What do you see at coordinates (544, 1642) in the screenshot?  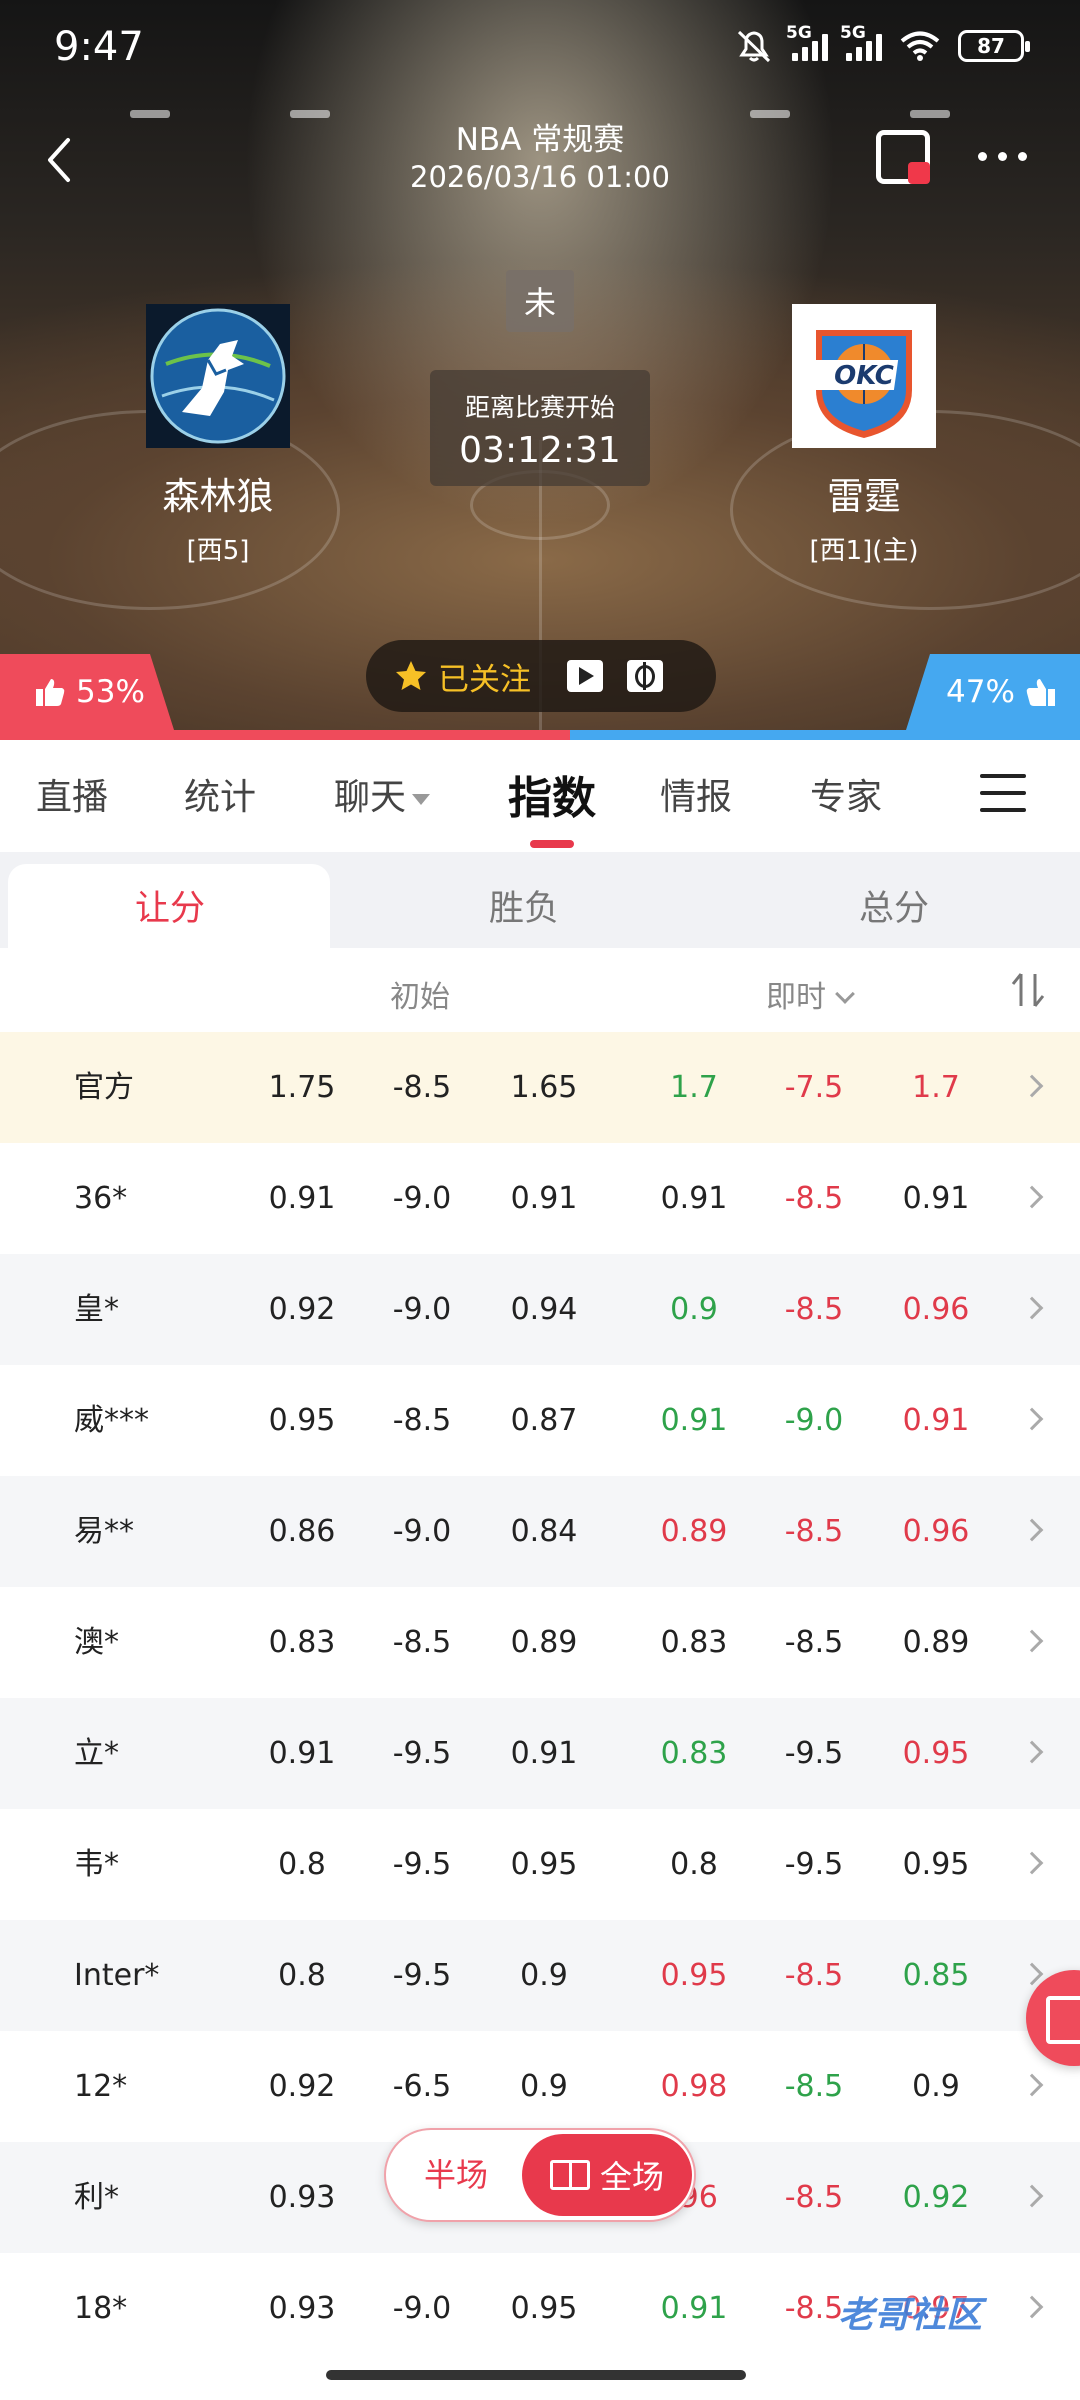 I see `initial-odds-cell: 0.89` at bounding box center [544, 1642].